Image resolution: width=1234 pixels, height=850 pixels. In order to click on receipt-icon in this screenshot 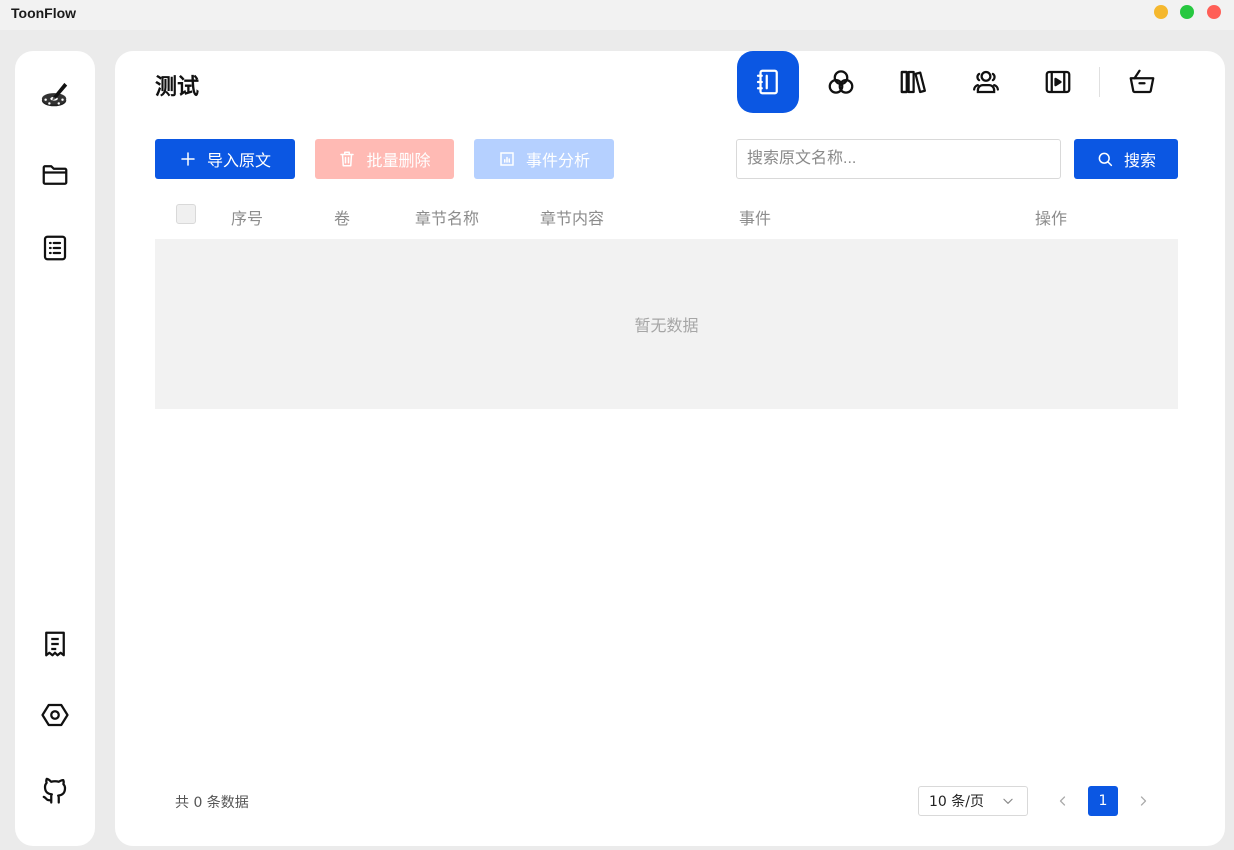, I will do `click(55, 644)`.